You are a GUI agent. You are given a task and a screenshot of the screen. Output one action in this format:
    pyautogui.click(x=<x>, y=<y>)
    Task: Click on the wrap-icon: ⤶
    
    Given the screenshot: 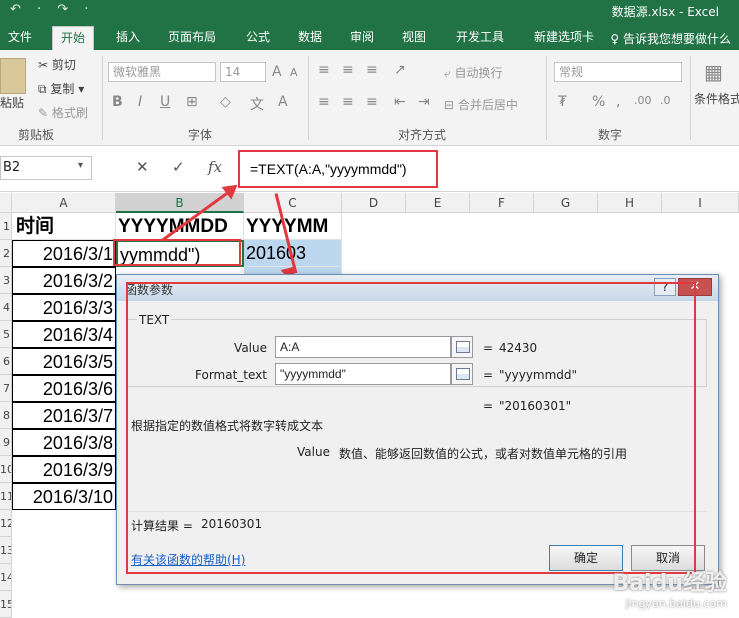 What is the action you would take?
    pyautogui.click(x=449, y=73)
    